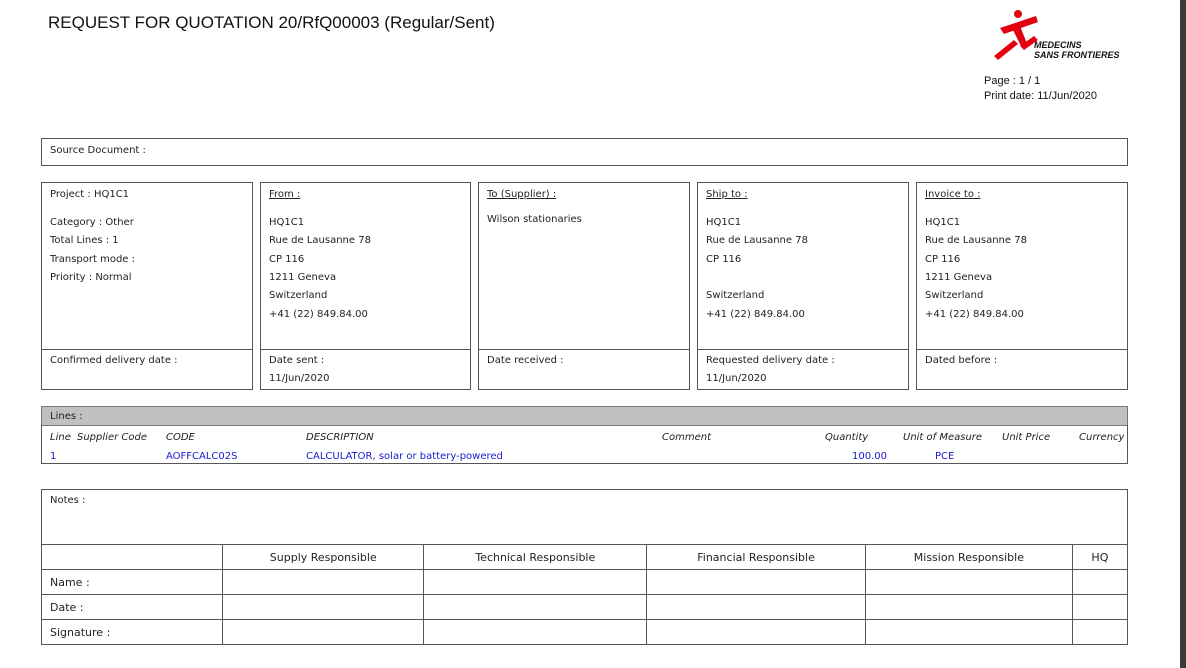  I want to click on financial-responsible-header: Financial Responsible, so click(756, 557).